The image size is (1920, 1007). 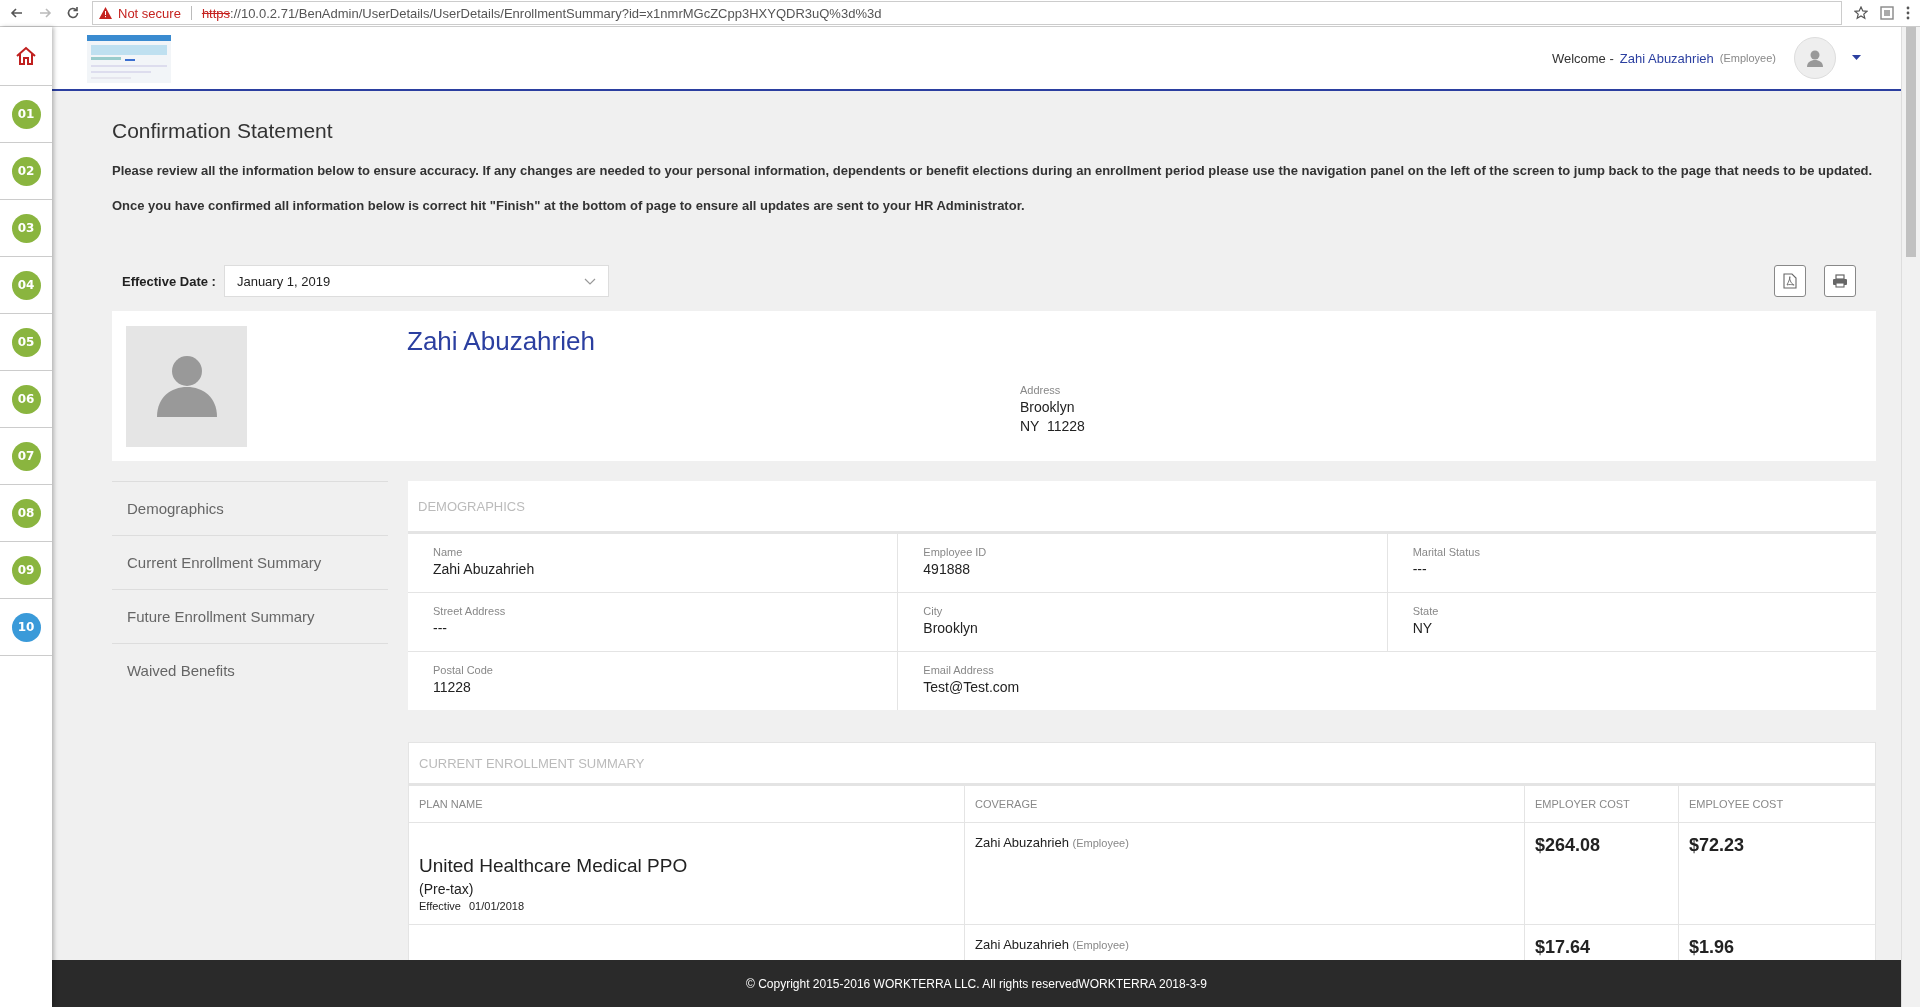 I want to click on column-header: EMPLOYER COST, so click(x=1601, y=804).